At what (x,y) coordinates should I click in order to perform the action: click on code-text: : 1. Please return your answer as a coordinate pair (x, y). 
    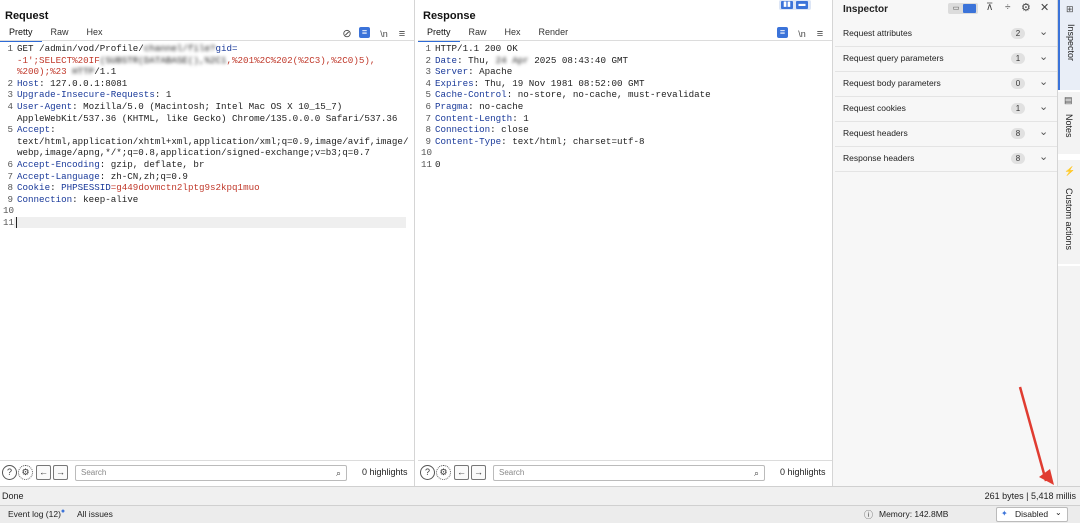
    Looking at the image, I should click on (520, 118).